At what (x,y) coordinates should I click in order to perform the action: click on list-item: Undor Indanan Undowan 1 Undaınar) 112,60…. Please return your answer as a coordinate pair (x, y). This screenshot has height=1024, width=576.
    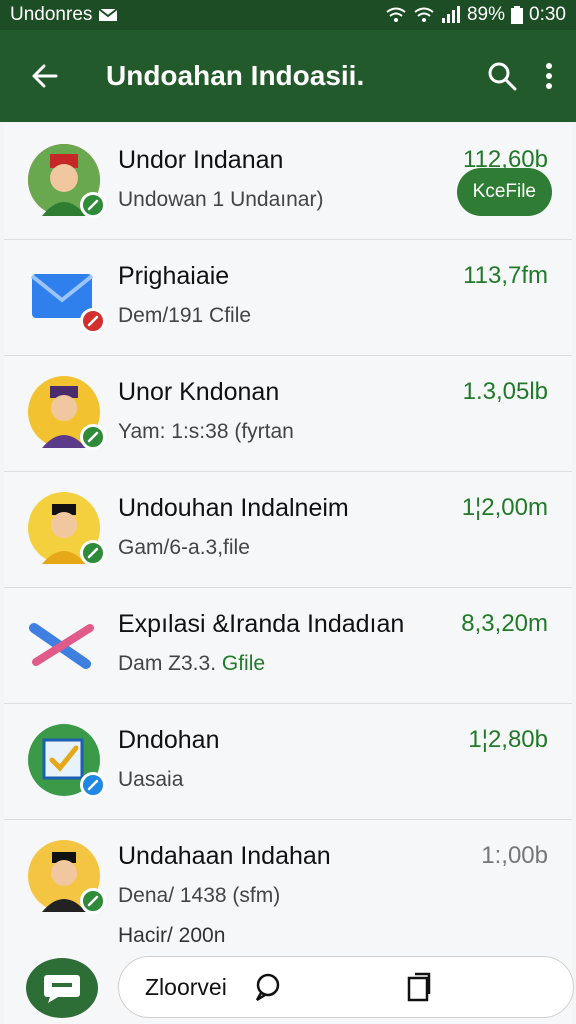
    Looking at the image, I should click on (288, 182).